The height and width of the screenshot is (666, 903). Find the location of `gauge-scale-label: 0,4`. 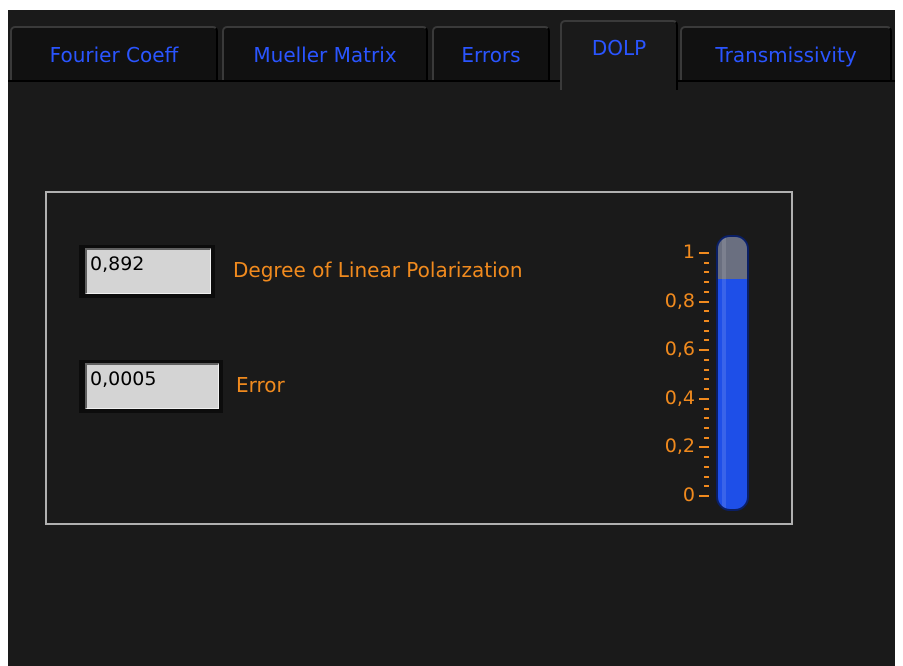

gauge-scale-label: 0,4 is located at coordinates (679, 397).